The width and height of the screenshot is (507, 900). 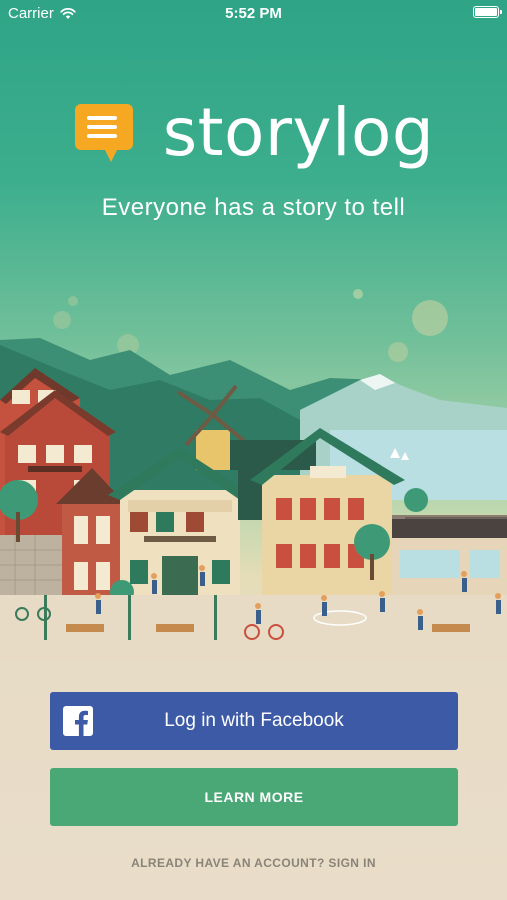 I want to click on learn-more-button: LEARN MORE, so click(x=254, y=797).